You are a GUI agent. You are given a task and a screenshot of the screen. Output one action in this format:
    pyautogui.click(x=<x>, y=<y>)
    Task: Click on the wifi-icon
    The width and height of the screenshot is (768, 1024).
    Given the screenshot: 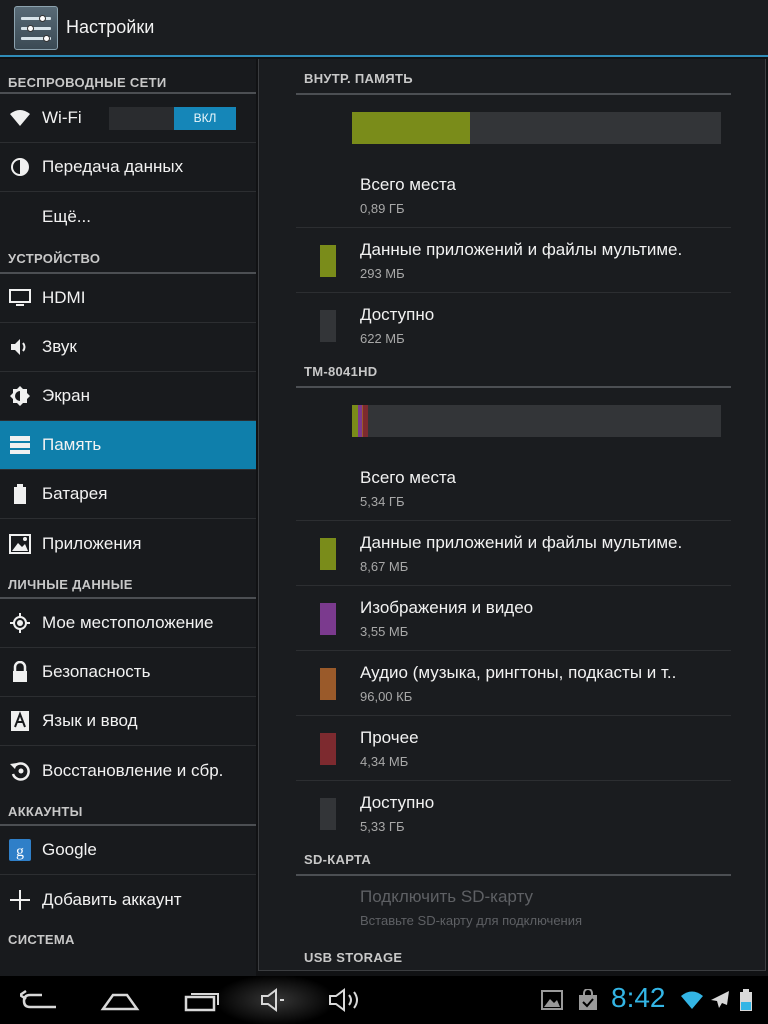 What is the action you would take?
    pyautogui.click(x=20, y=118)
    